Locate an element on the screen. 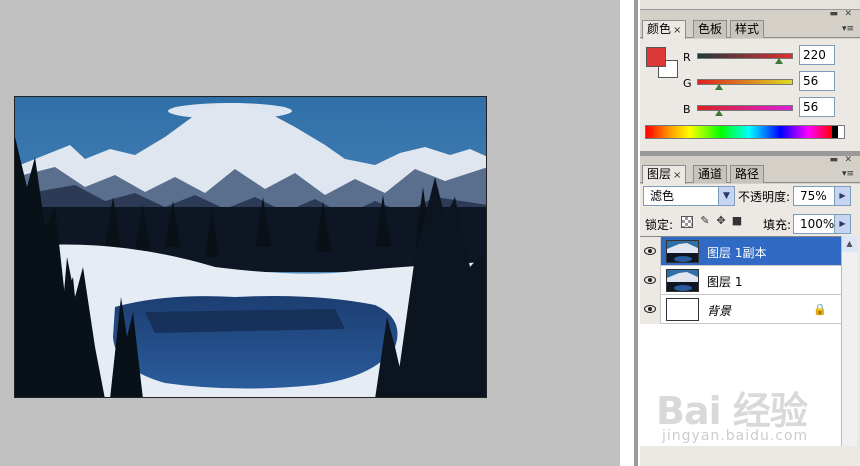  tab-color-label: 颜色 is located at coordinates (659, 29).